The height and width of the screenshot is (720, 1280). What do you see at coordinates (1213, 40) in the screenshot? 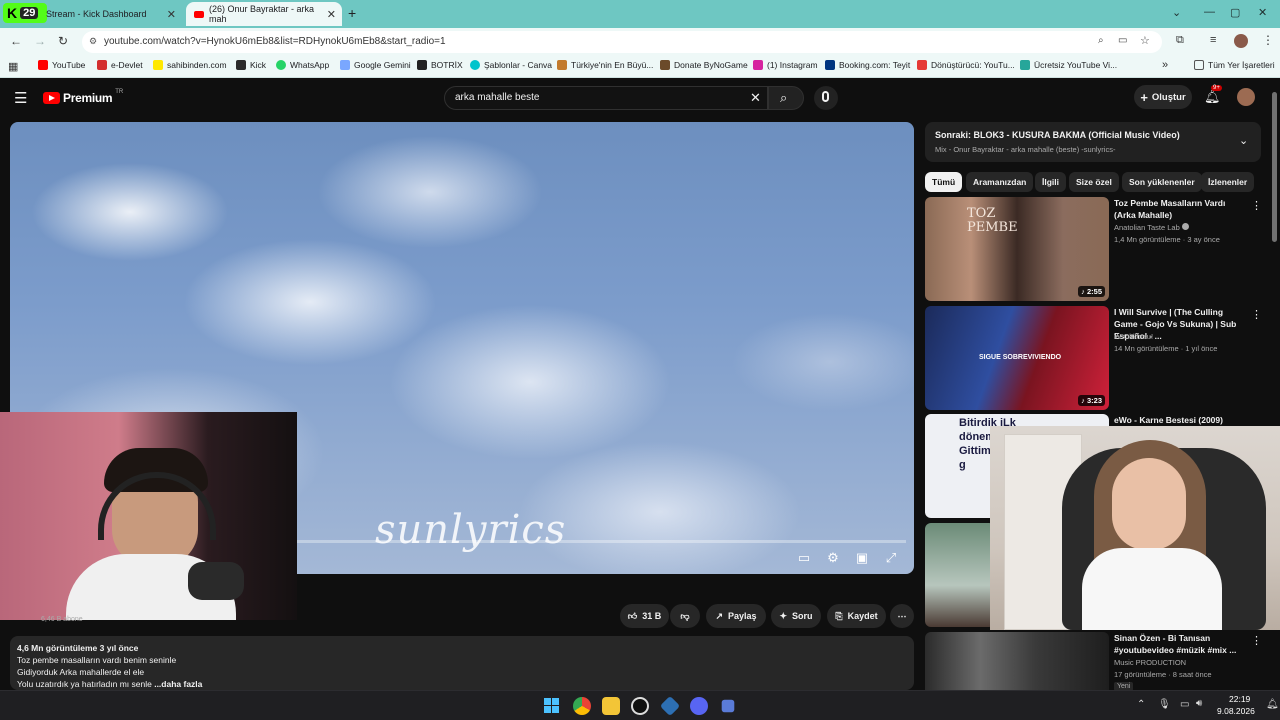
I see `reading-list-icon: ≡` at bounding box center [1213, 40].